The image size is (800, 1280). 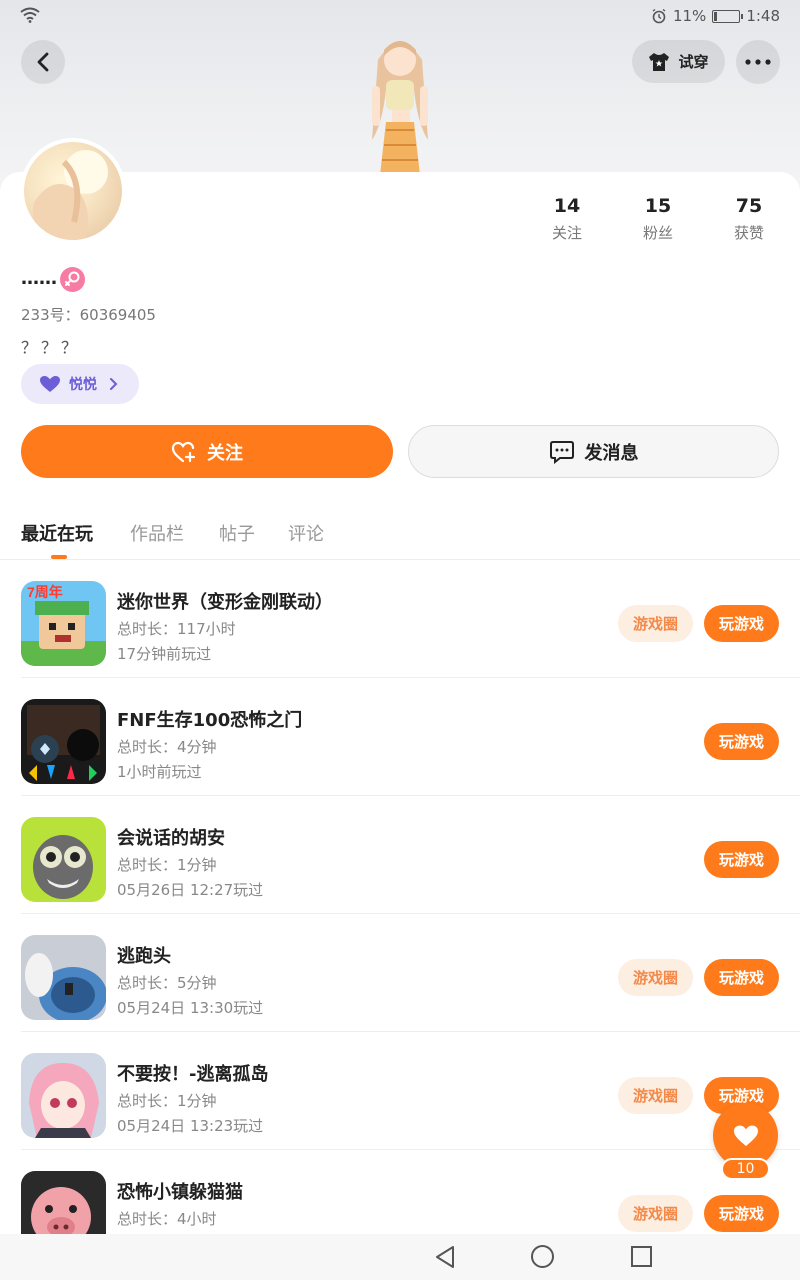 I want to click on tab-works: 作品栏, so click(x=157, y=533).